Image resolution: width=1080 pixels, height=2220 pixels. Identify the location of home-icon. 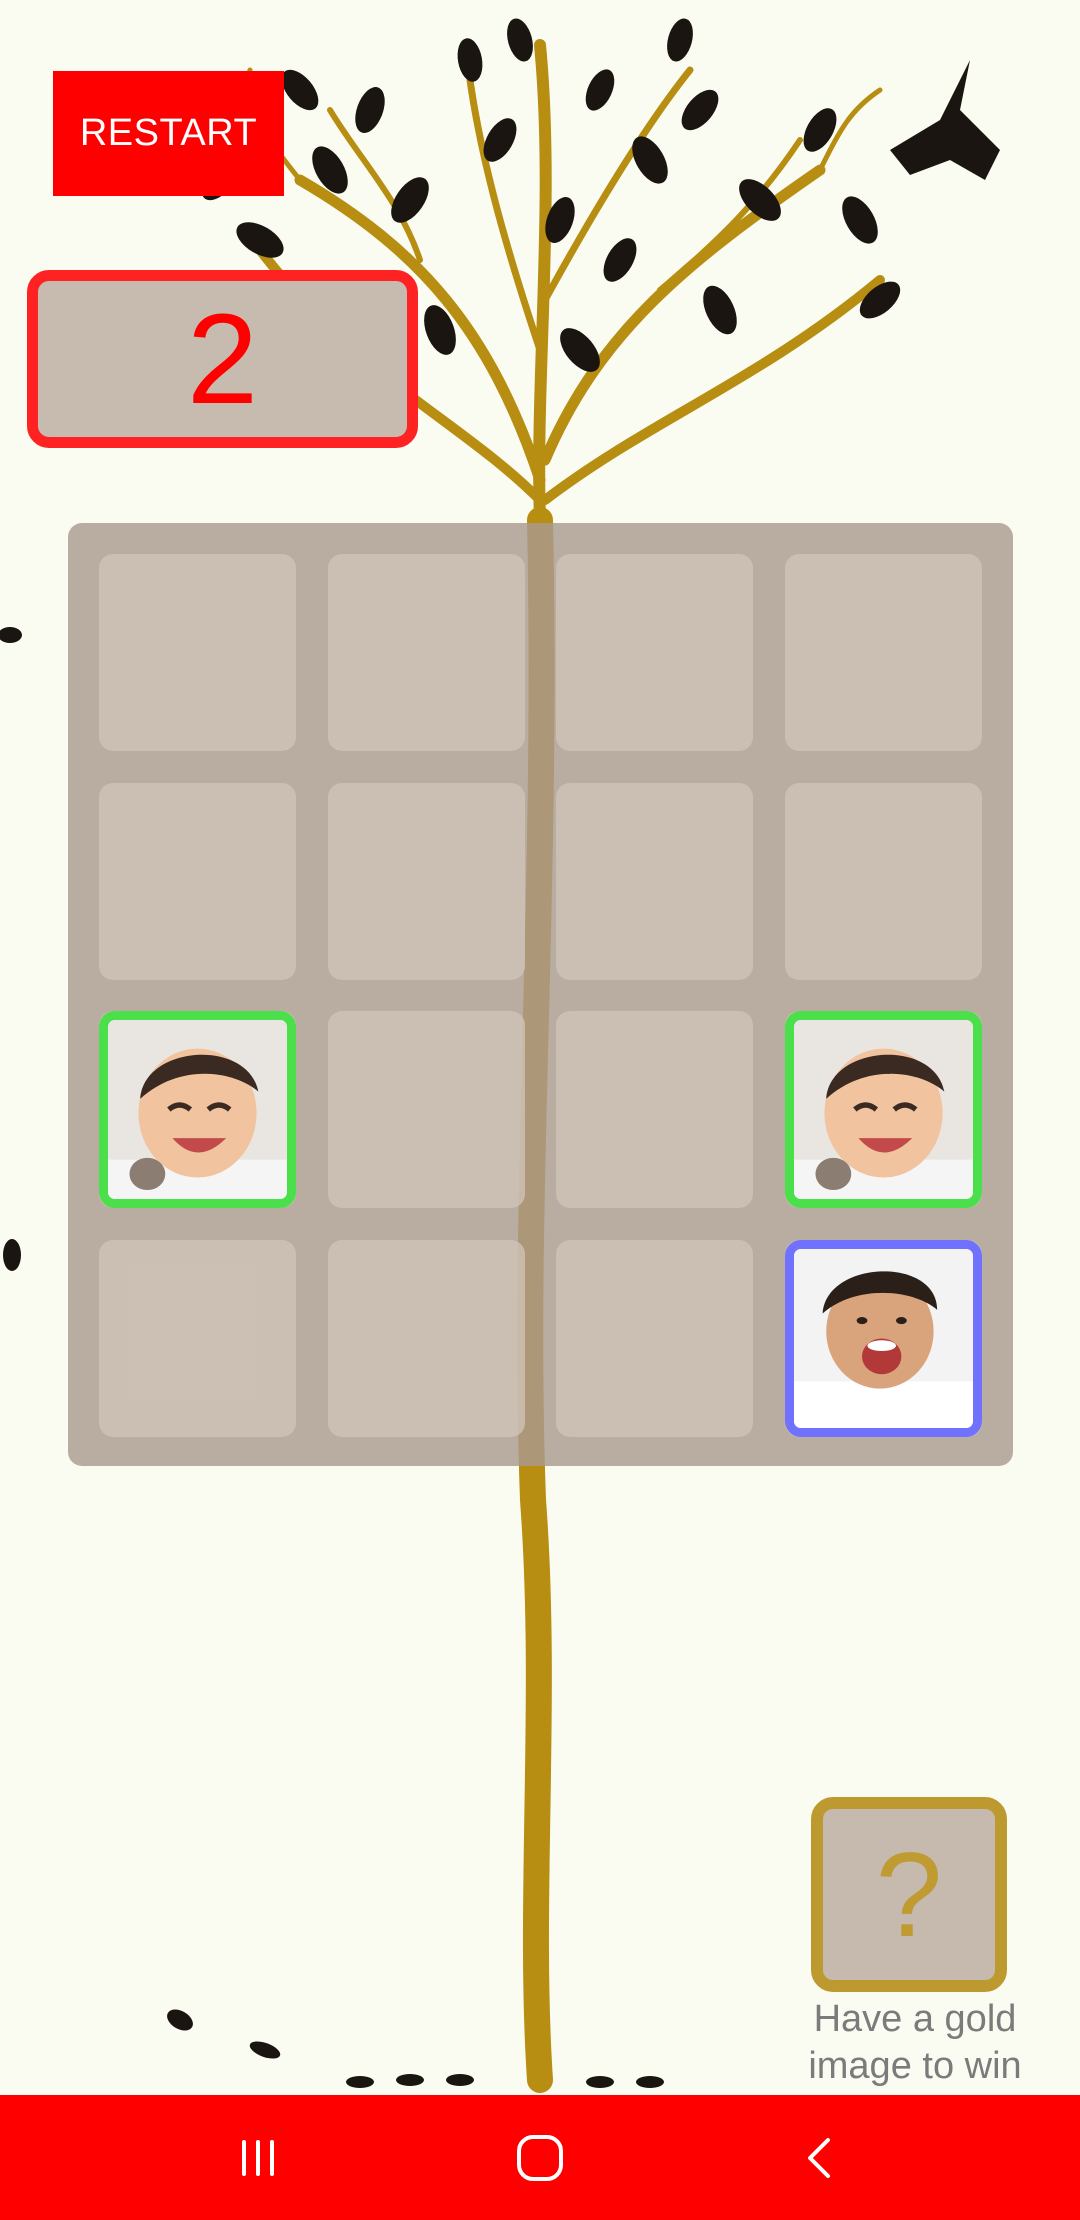
(540, 2157).